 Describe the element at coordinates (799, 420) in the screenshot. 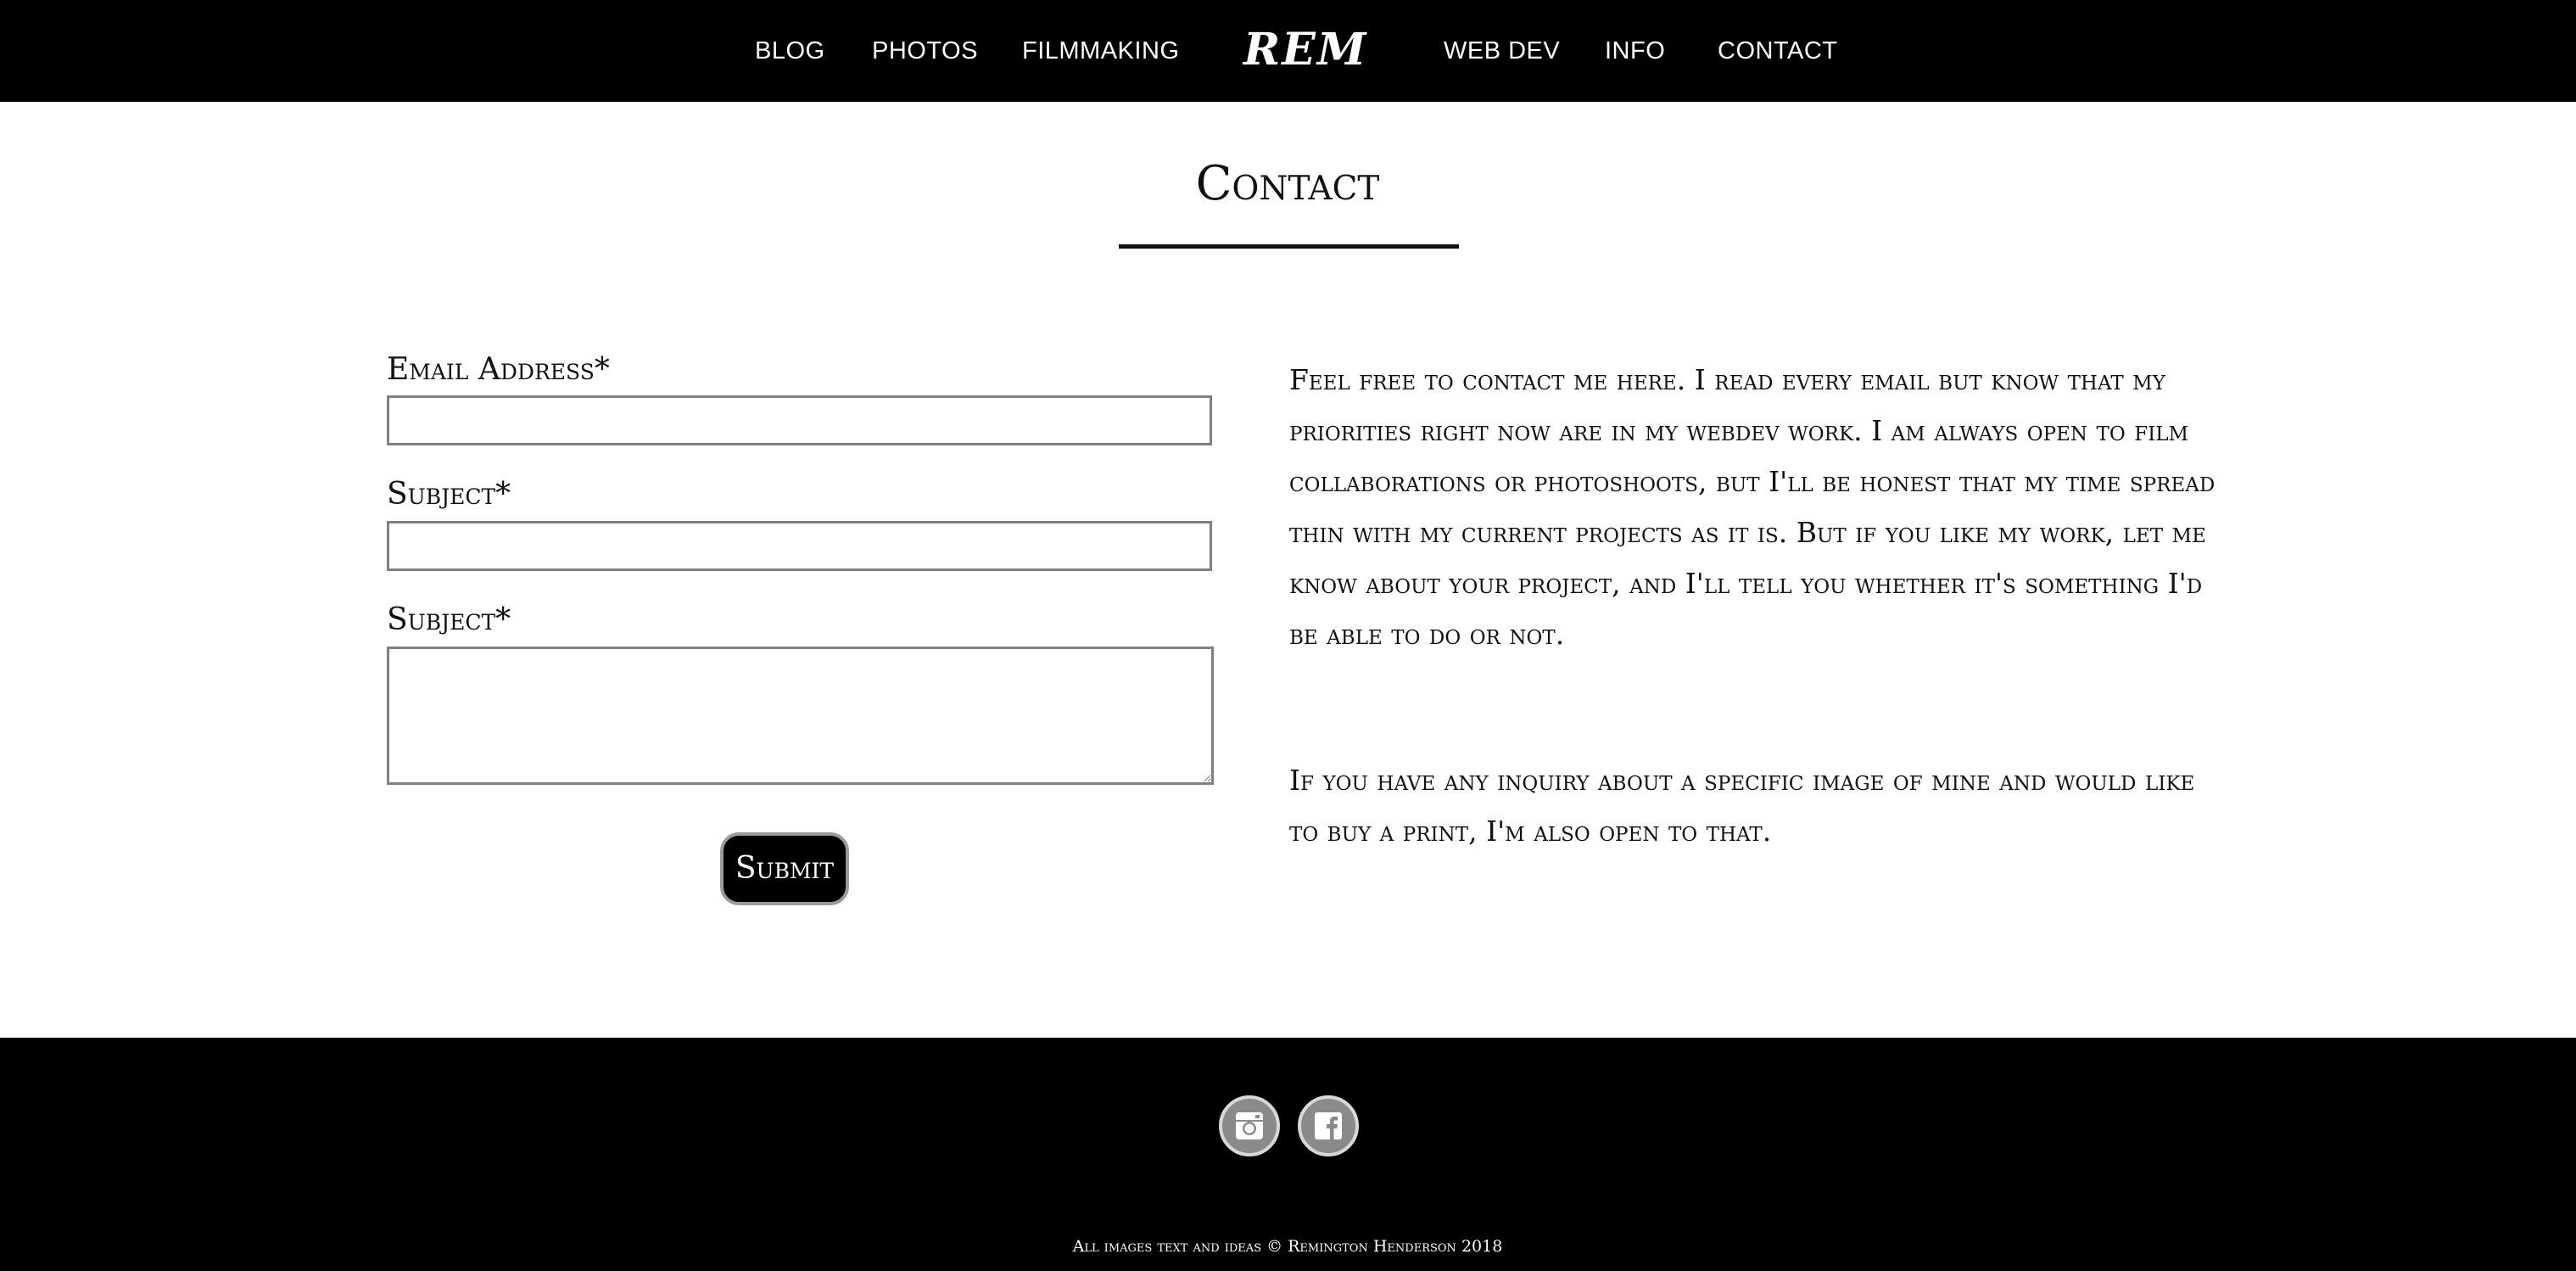

I see `email-field` at that location.